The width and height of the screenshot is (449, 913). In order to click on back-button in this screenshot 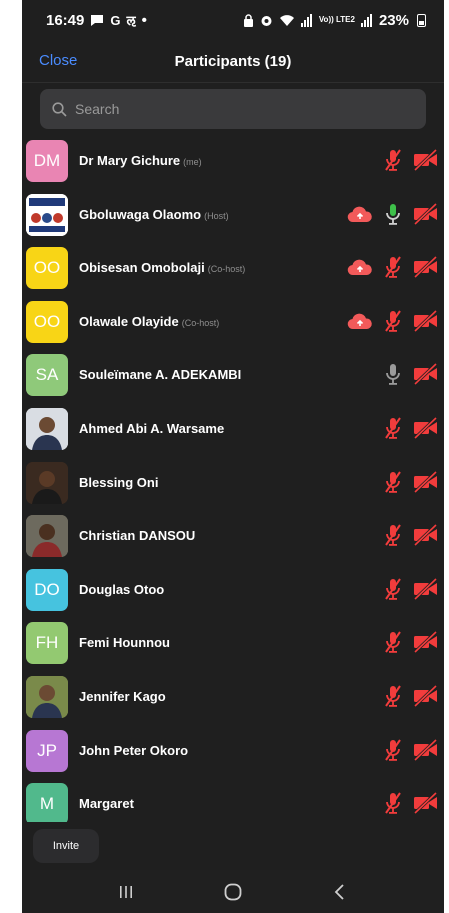, I will do `click(340, 892)`.